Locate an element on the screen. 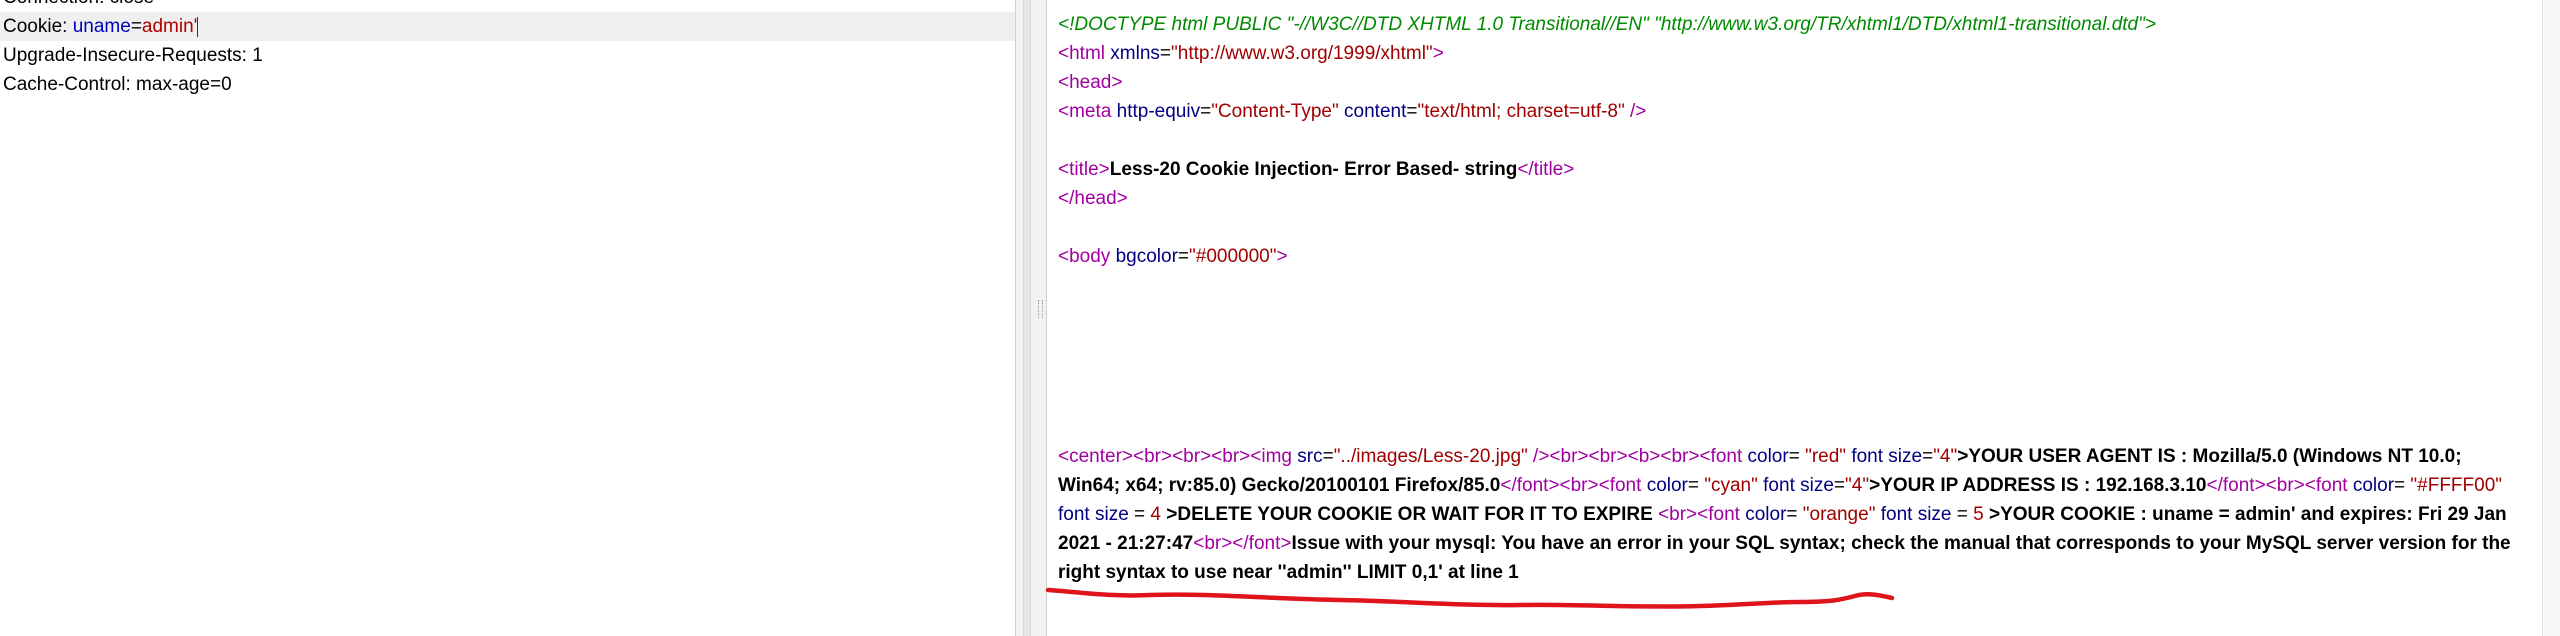 Image resolution: width=2560 pixels, height=636 pixels. request-line-cache-control: Cache-Control: max-age=0 is located at coordinates (117, 84).